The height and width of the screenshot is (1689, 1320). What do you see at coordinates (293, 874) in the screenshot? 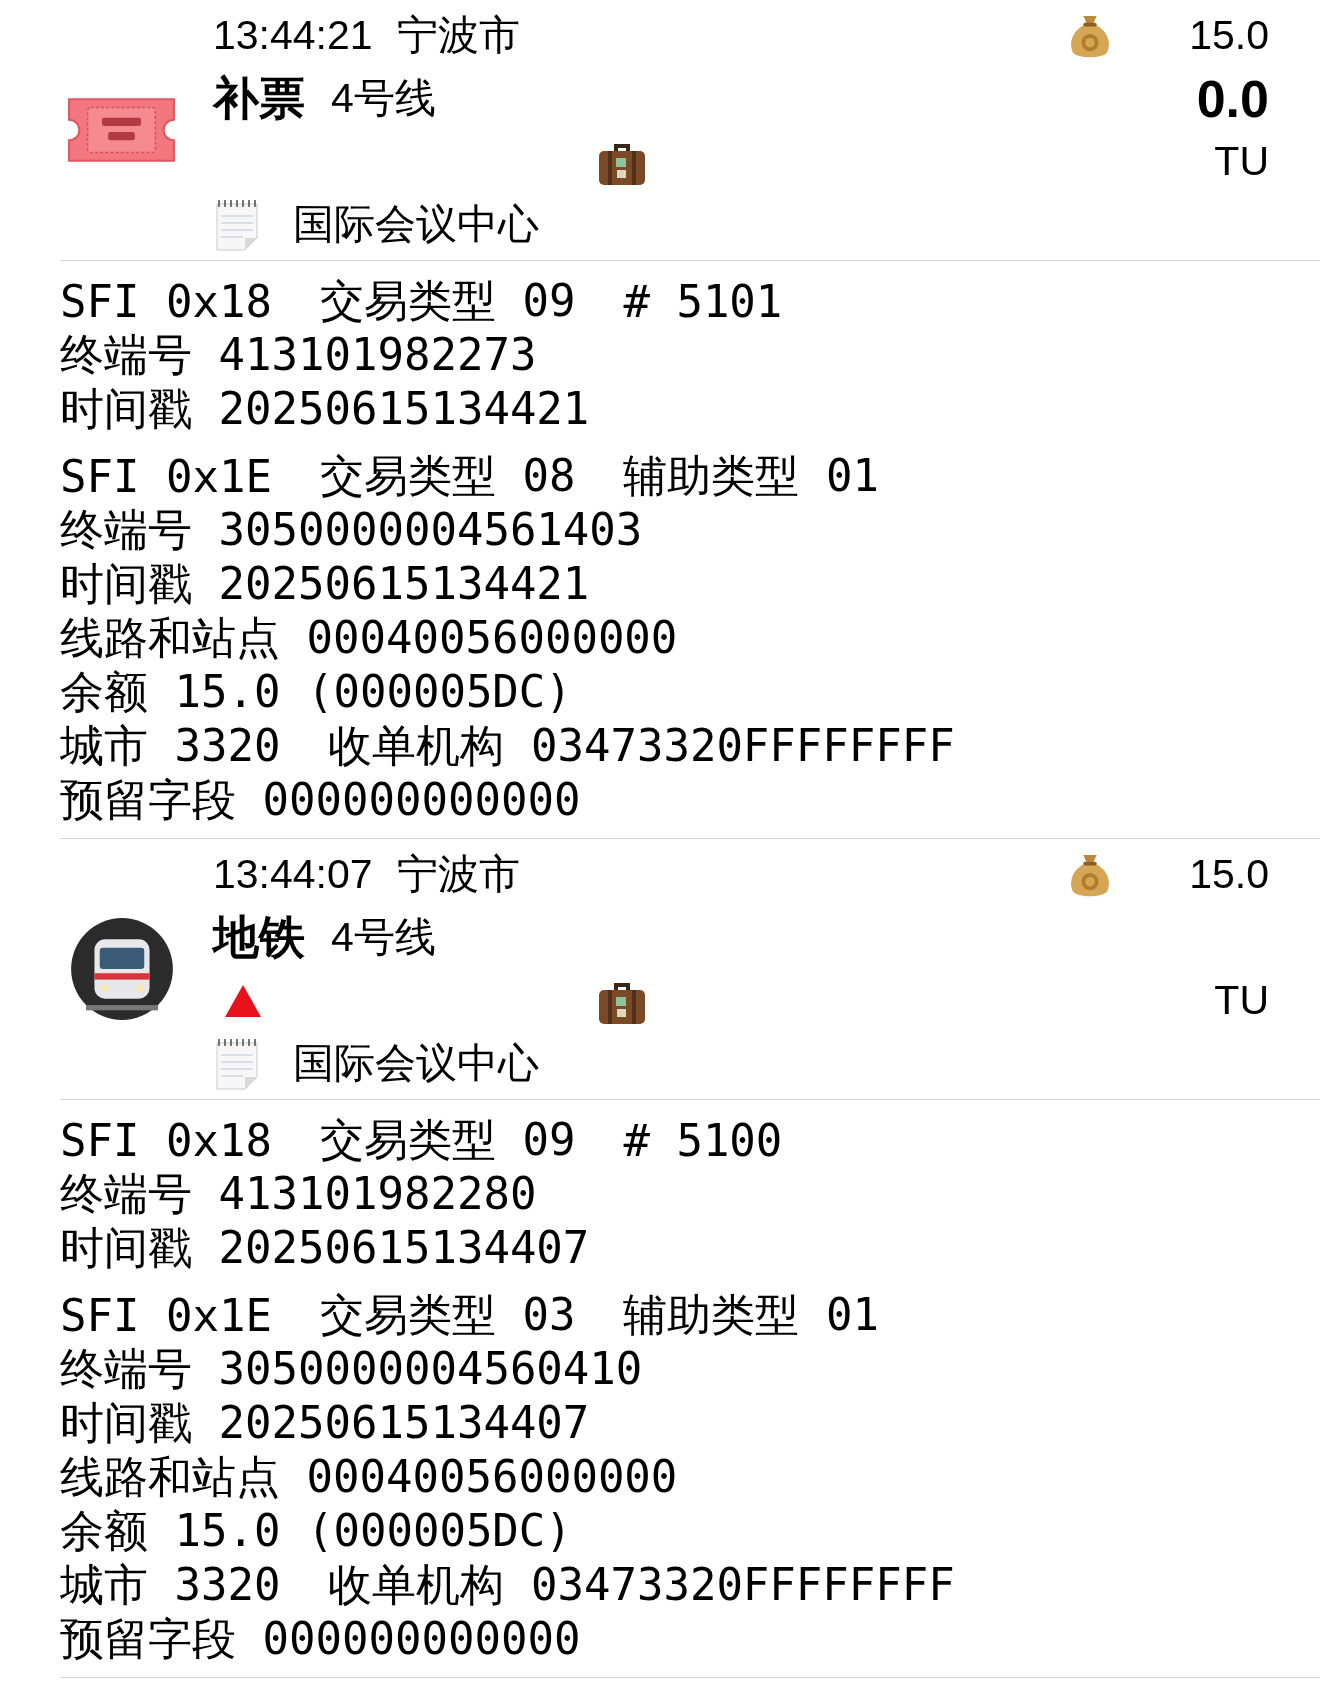
I see `time: 13:44:07` at bounding box center [293, 874].